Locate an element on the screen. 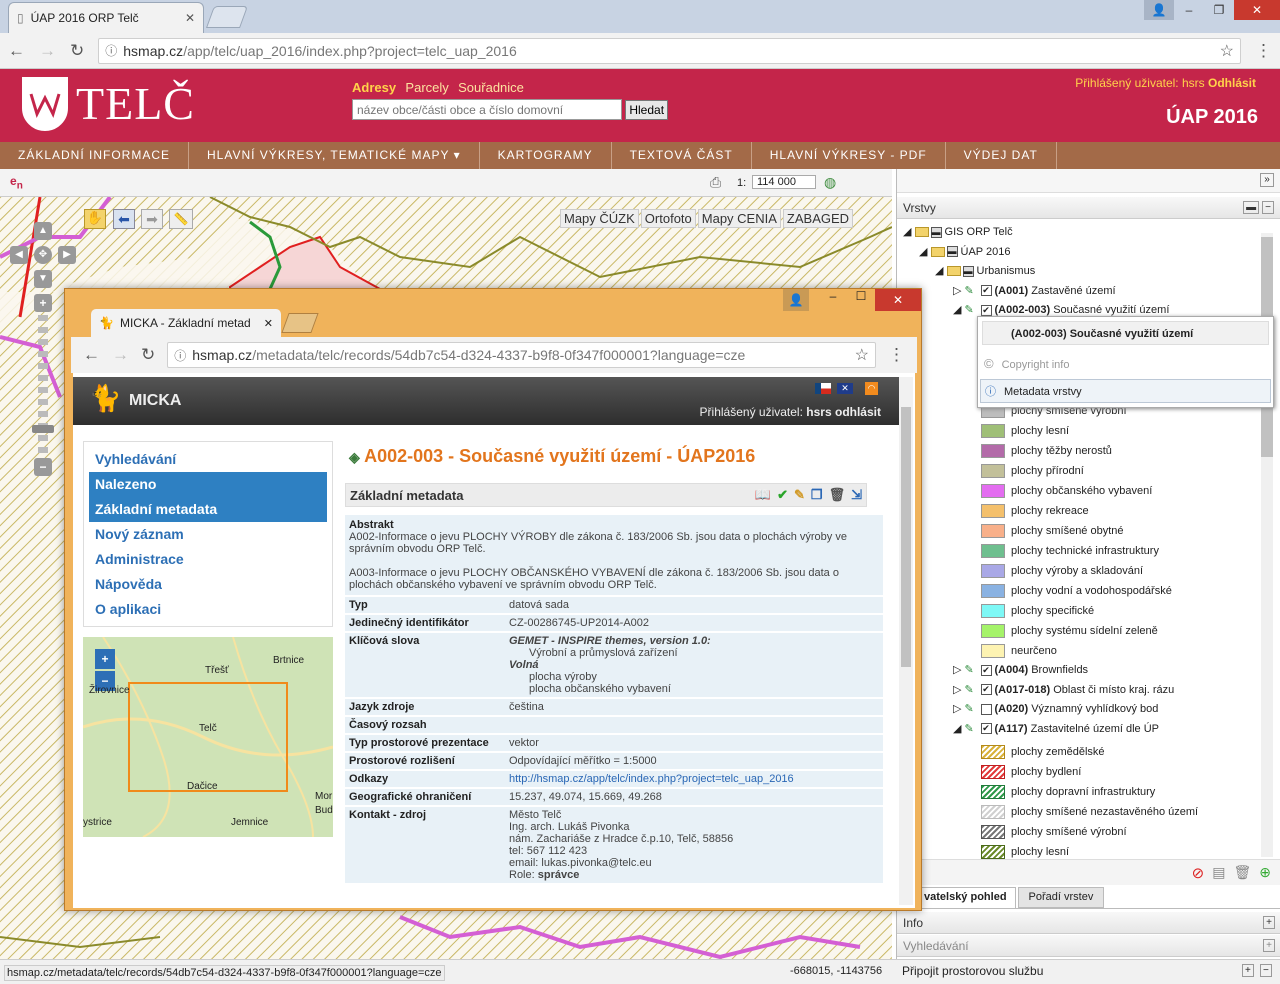 The width and height of the screenshot is (1280, 984). user-profile-icon: 👤 is located at coordinates (1159, 10).